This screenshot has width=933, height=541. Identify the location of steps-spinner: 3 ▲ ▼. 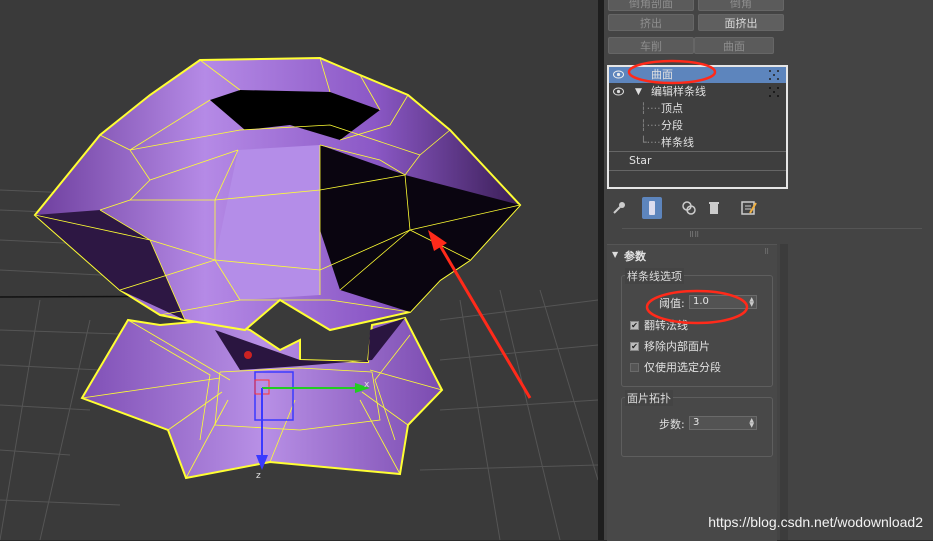
(723, 423).